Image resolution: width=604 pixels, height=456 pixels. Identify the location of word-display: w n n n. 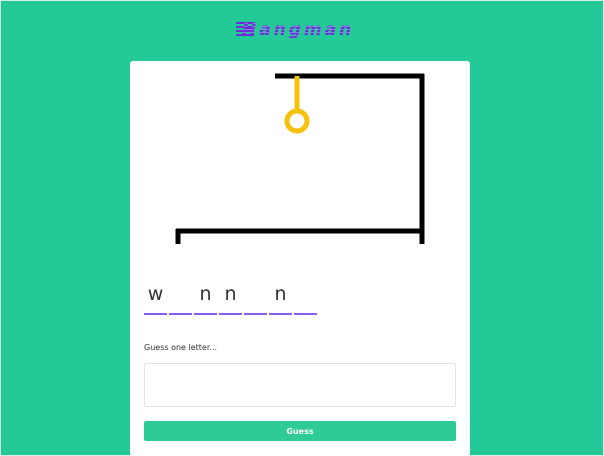
(230, 299).